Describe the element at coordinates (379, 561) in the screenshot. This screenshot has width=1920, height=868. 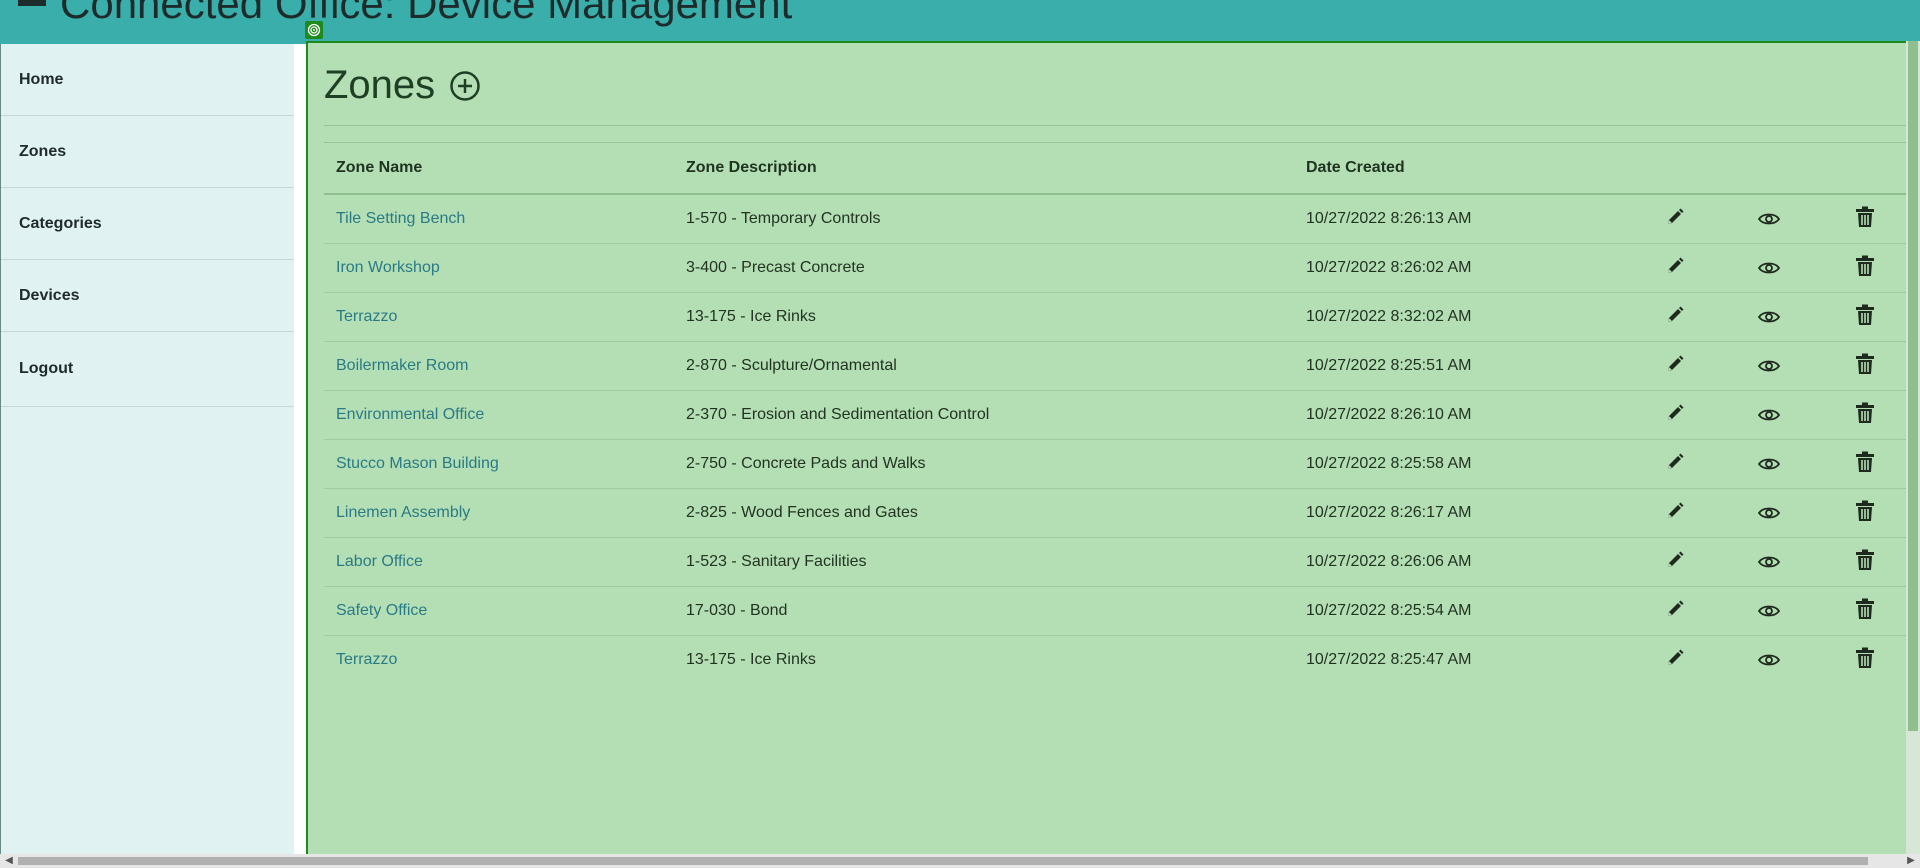
I see `zone-name-link: Labor Office` at that location.